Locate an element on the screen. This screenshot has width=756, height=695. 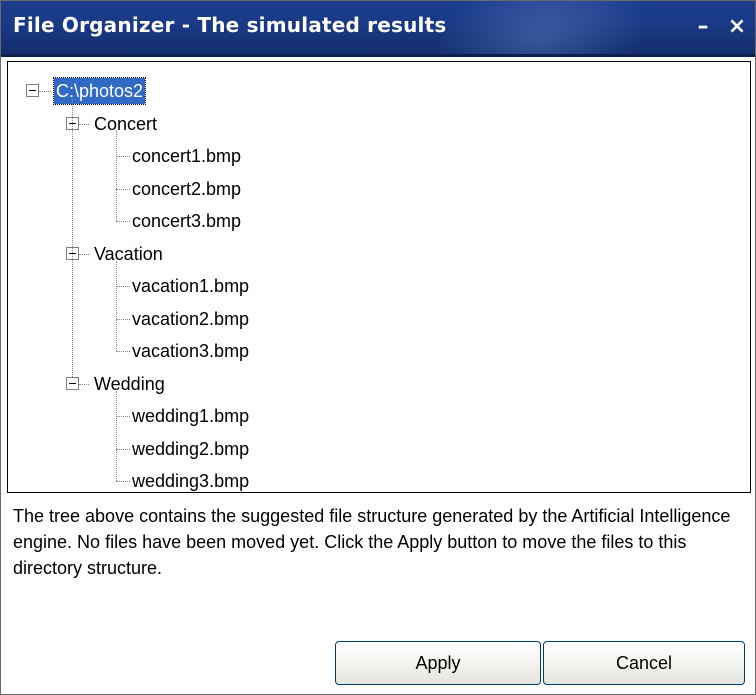
minimize-button: – is located at coordinates (703, 27).